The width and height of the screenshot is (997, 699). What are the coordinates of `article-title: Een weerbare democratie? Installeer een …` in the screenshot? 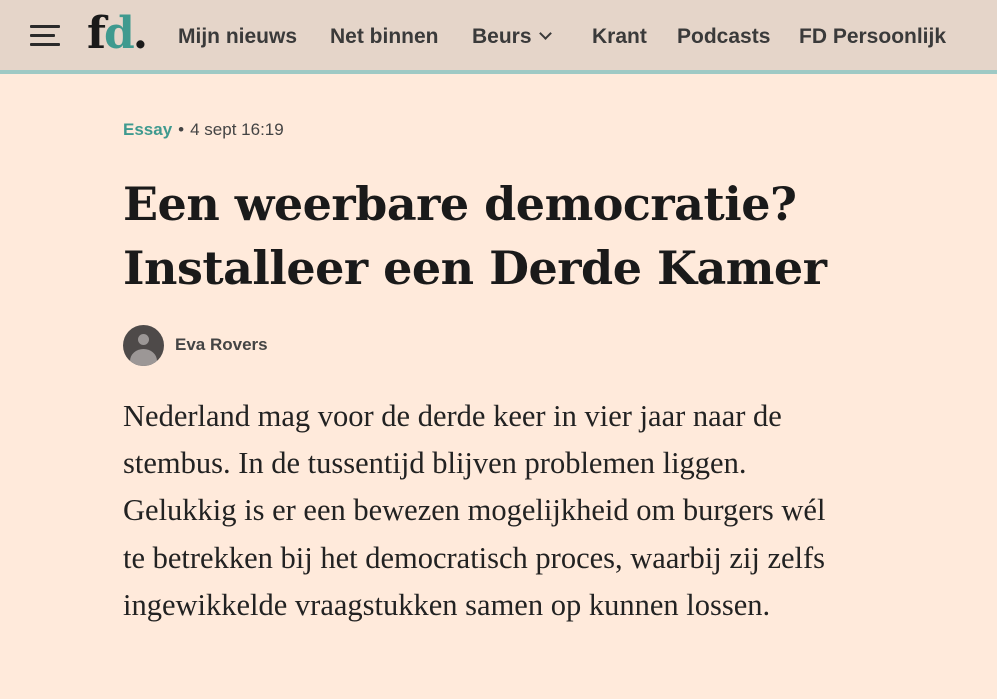 It's located at (483, 236).